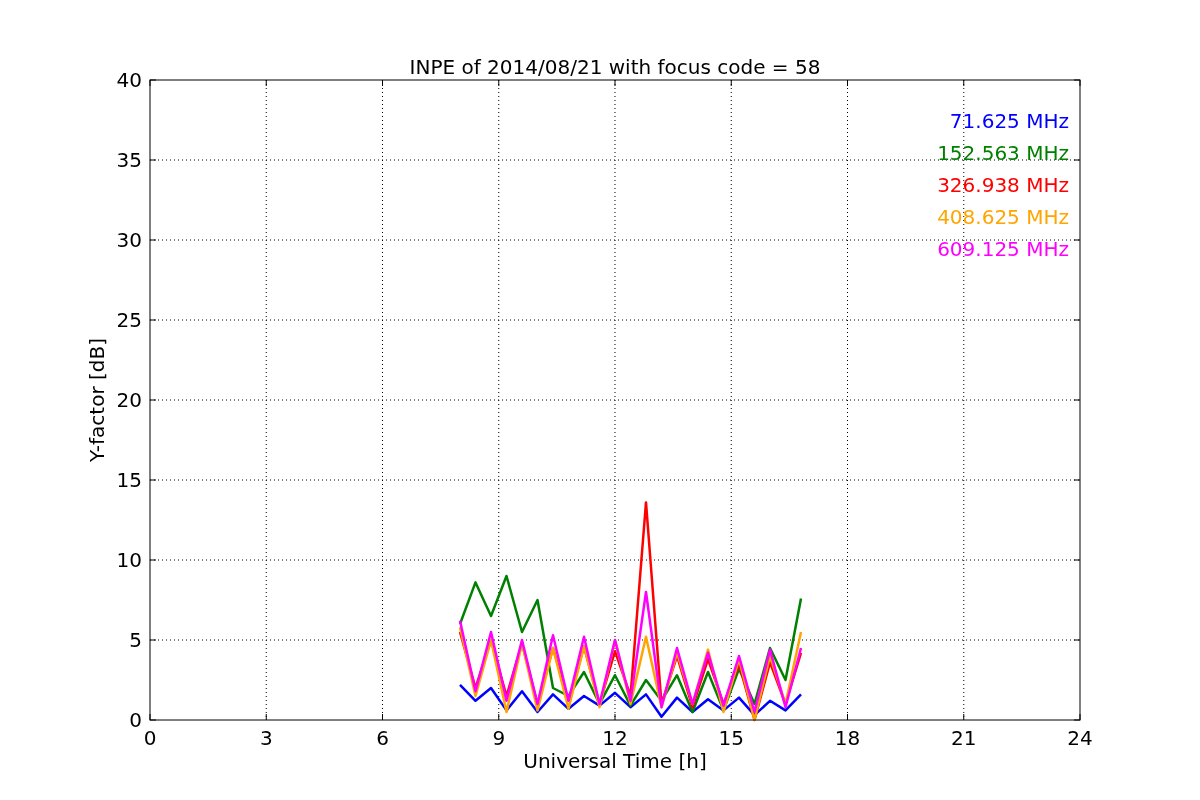 Image resolution: width=1200 pixels, height=800 pixels. What do you see at coordinates (731, 738) in the screenshot?
I see `x-tick-label: 15` at bounding box center [731, 738].